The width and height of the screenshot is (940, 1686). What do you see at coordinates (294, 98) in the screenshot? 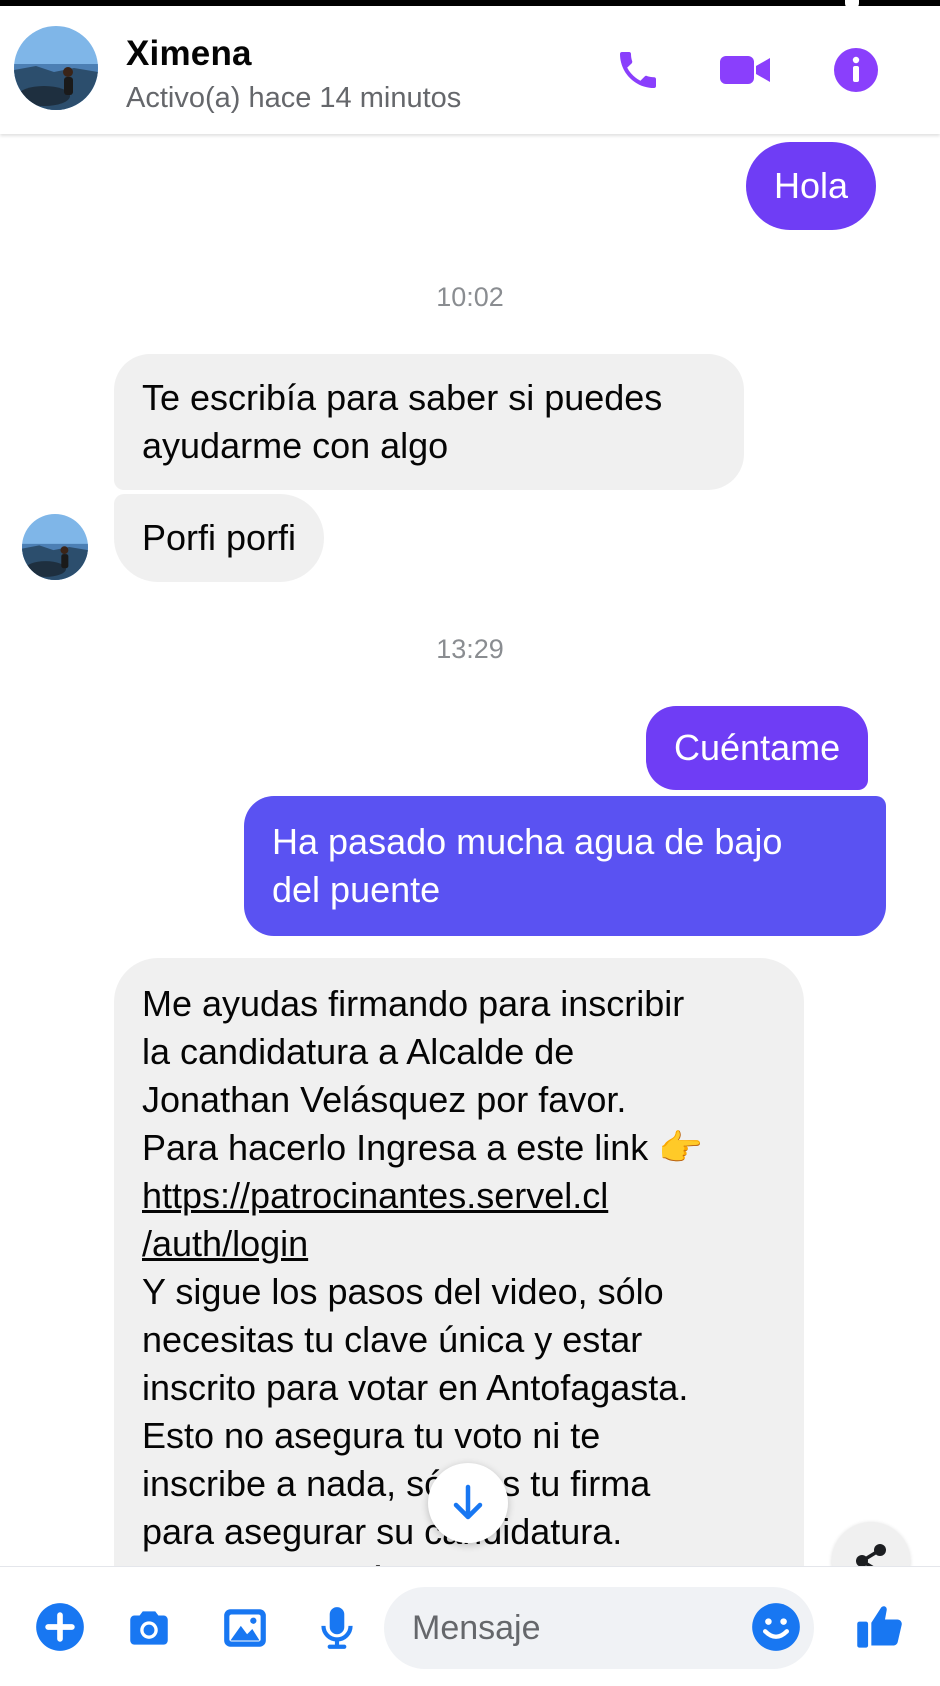
I see `contact-activity-status: Activo(a) hace 14 minutos` at bounding box center [294, 98].